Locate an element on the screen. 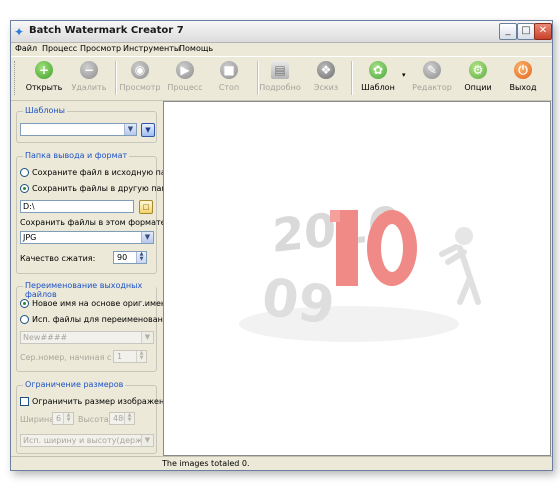 The image size is (560, 489). figure-pushing is located at coordinates (460, 266).